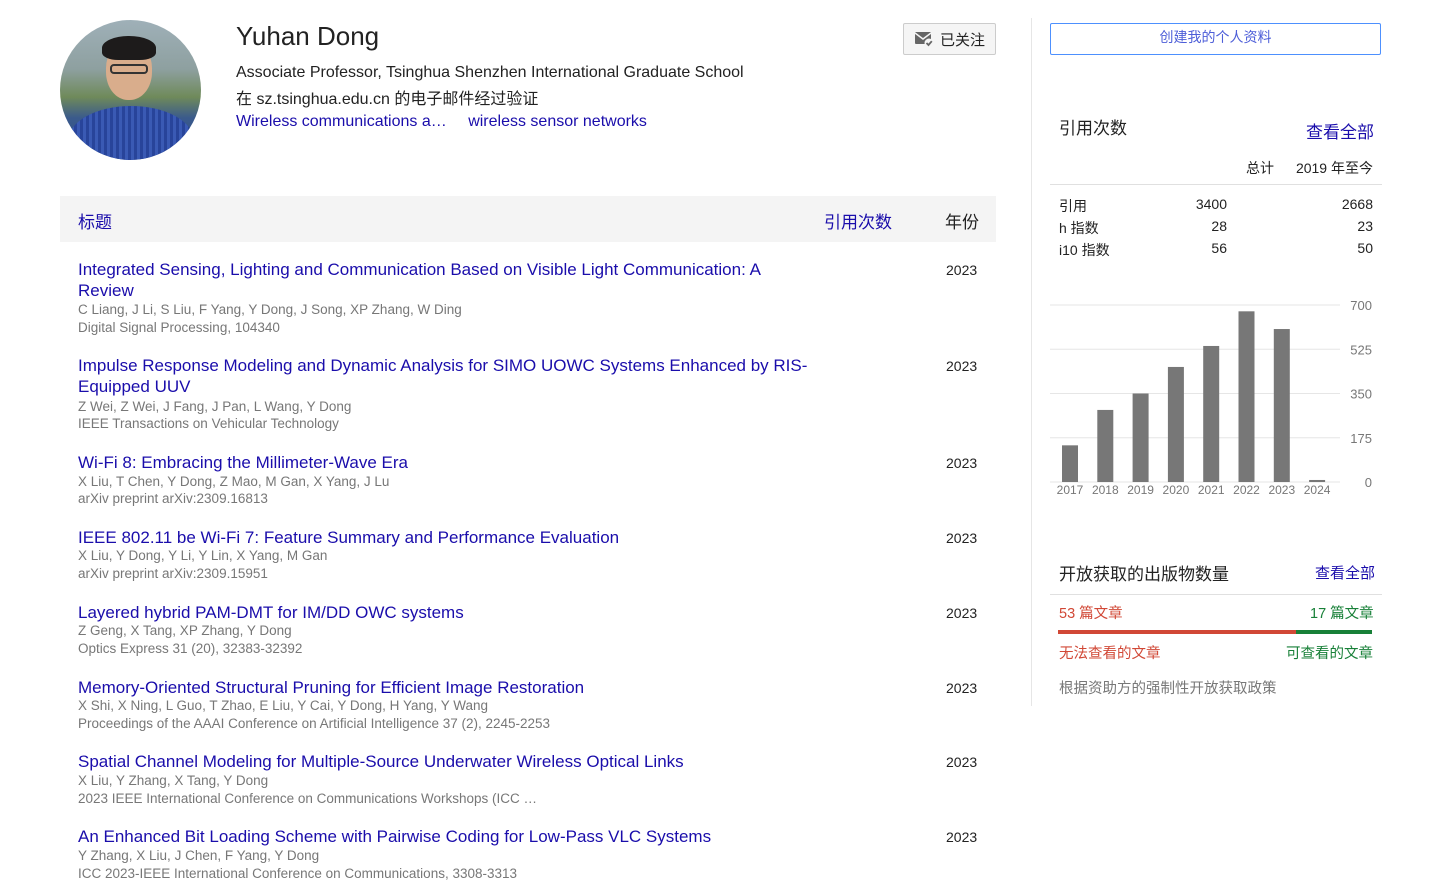  What do you see at coordinates (190, 648) in the screenshot?
I see `article-venue: Optics Express 31 (20), 32383-32392` at bounding box center [190, 648].